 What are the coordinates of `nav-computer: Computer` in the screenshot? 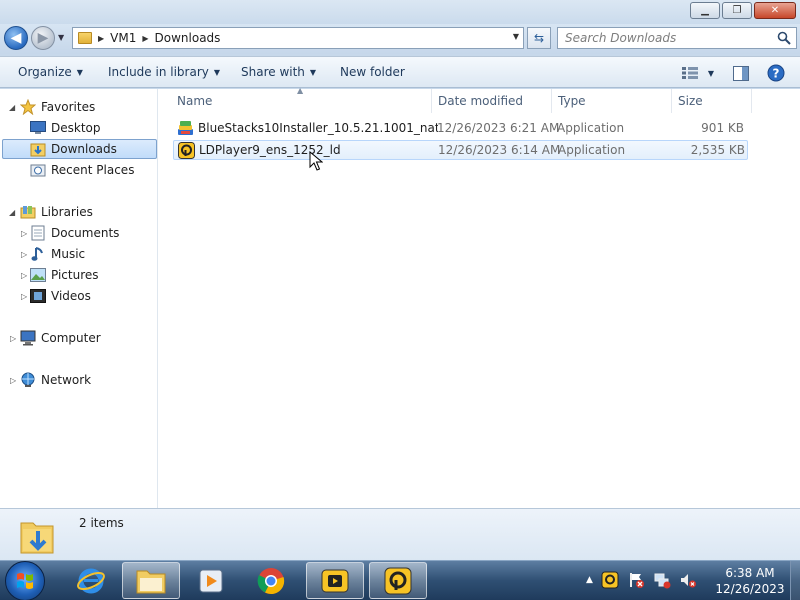 It's located at (60, 338).